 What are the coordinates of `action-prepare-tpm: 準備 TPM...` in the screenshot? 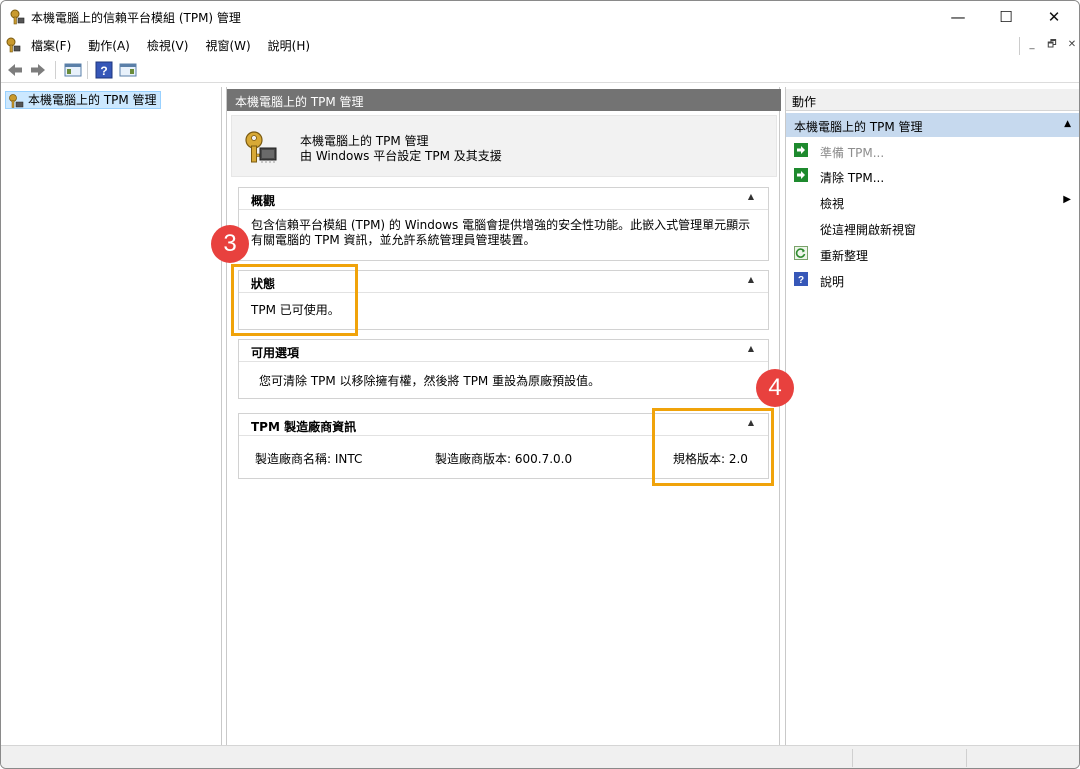 It's located at (932, 151).